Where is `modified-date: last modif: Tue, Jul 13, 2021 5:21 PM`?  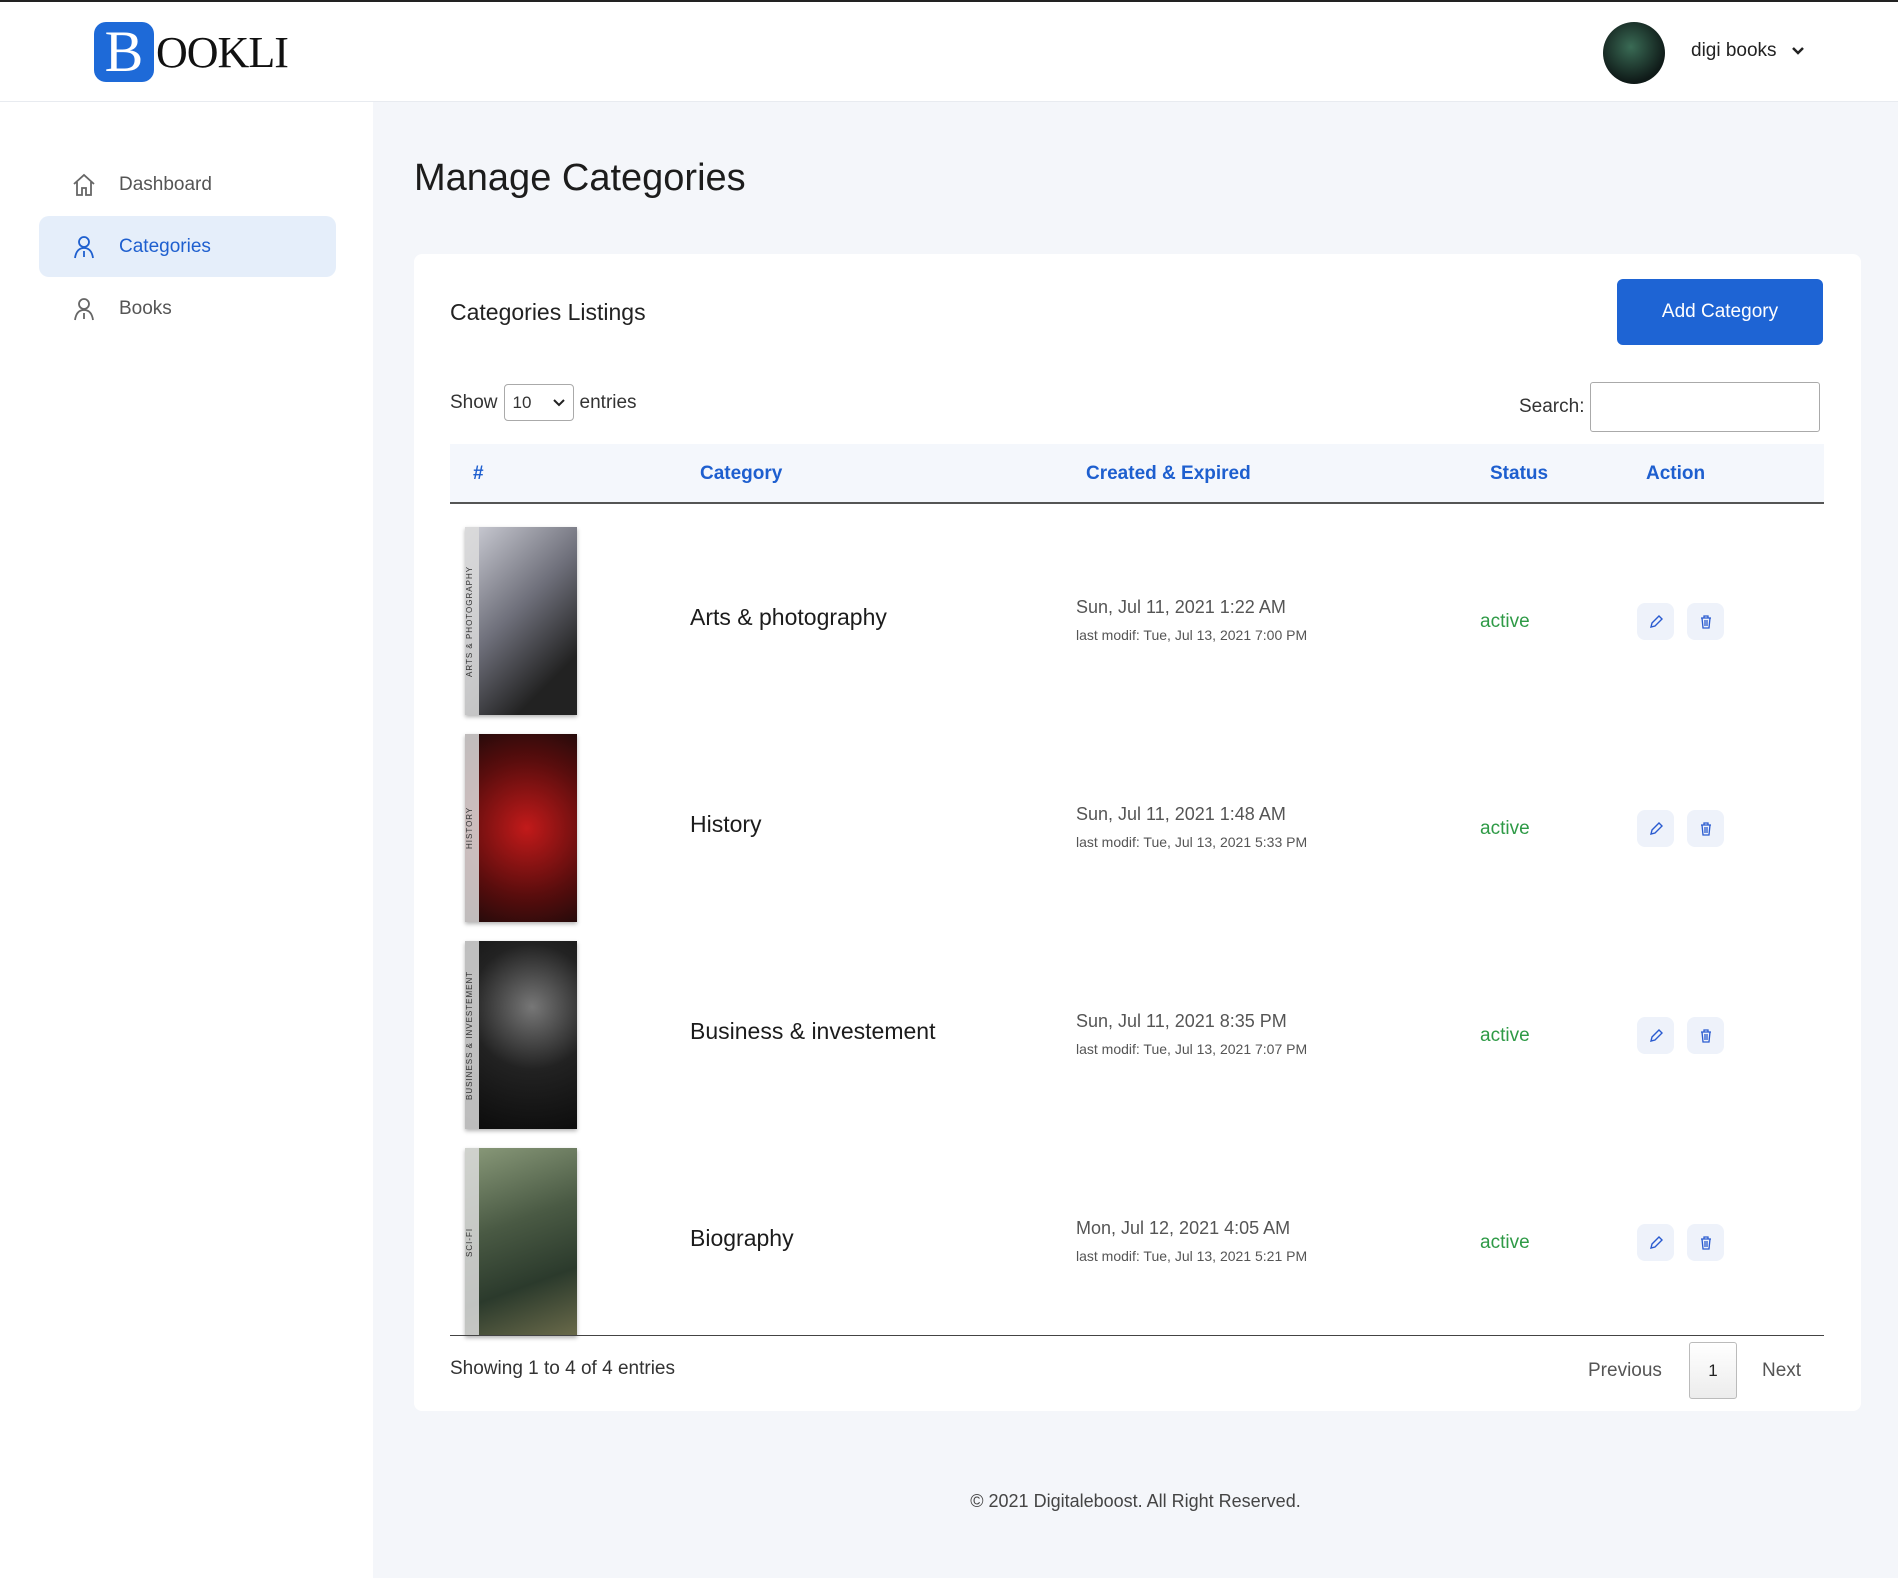
modified-date: last modif: Tue, Jul 13, 2021 5:21 PM is located at coordinates (1192, 1256).